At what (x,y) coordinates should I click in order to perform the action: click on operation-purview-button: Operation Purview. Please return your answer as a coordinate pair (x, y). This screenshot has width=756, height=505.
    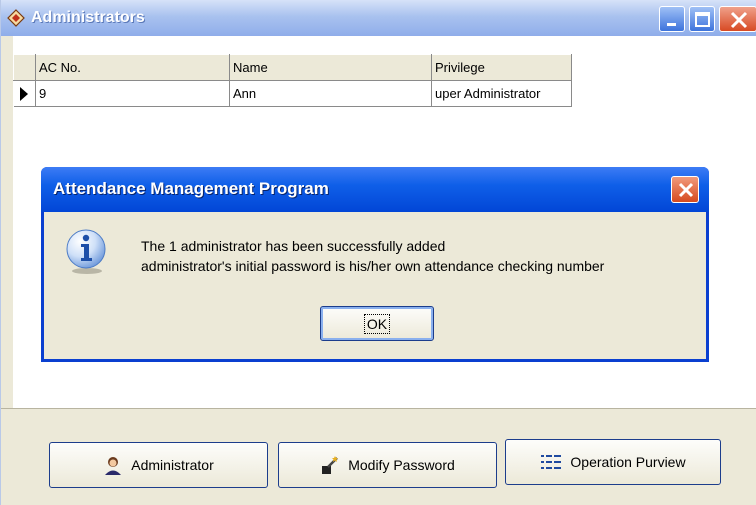
    Looking at the image, I should click on (613, 462).